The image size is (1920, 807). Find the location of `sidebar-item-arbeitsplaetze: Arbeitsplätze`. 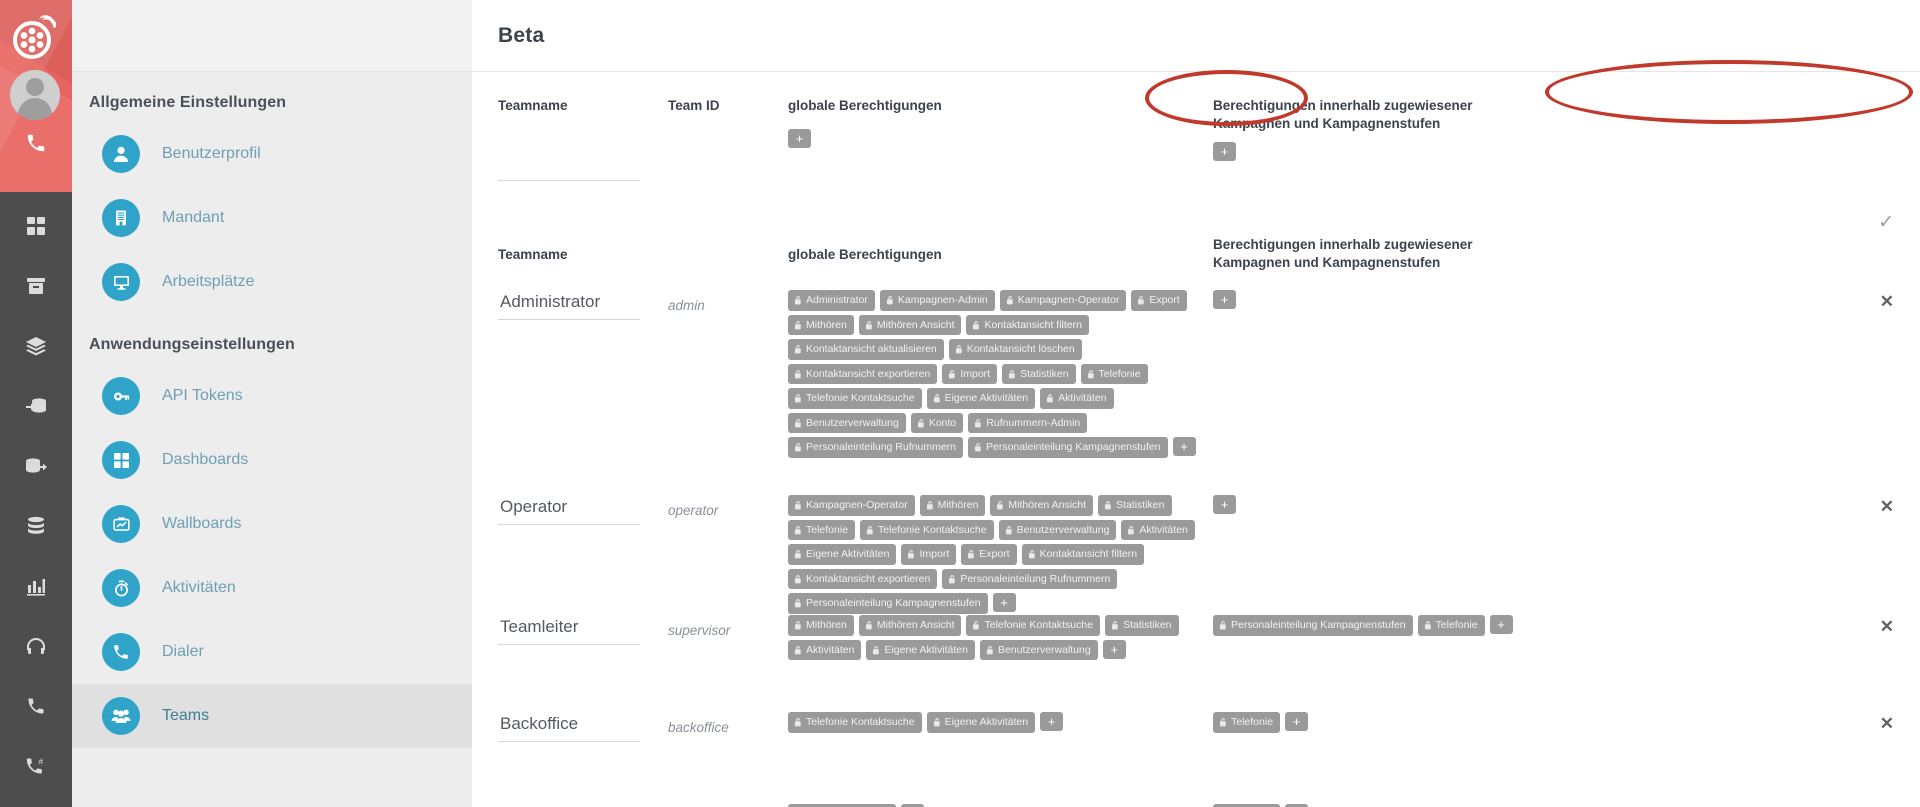

sidebar-item-arbeitsplaetze: Arbeitsplätze is located at coordinates (272, 282).